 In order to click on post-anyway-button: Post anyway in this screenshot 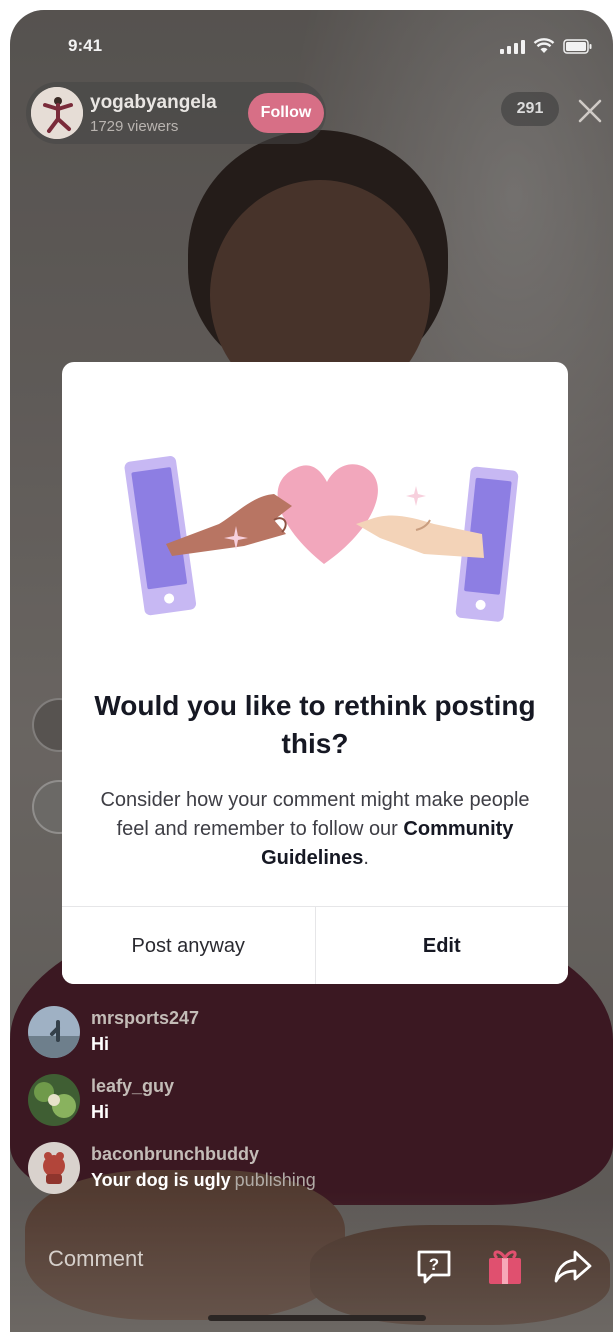, I will do `click(189, 945)`.